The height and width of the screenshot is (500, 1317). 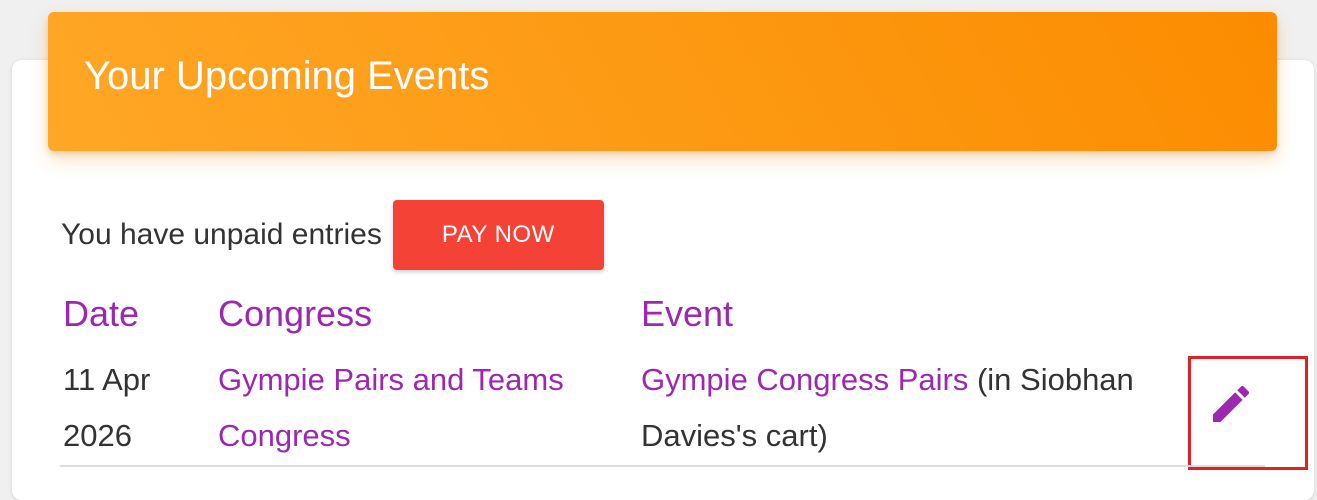 I want to click on event-cart-note: (in Siobhan, so click(x=1051, y=379).